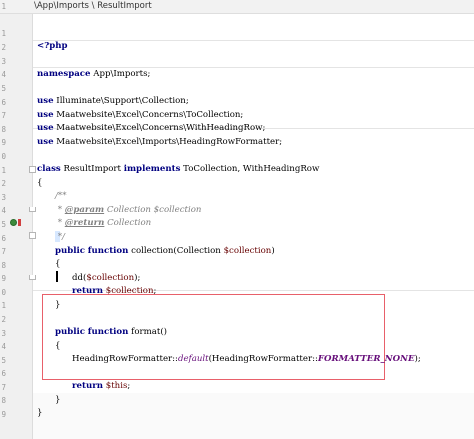  Describe the element at coordinates (57, 276) in the screenshot. I see `text-cursor` at that location.